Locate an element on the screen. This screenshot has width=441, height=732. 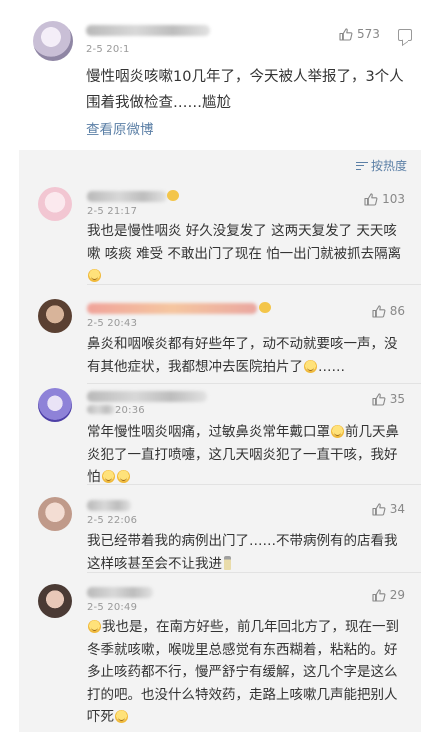
comment-meta: 2-5 20:49 is located at coordinates (112, 607).